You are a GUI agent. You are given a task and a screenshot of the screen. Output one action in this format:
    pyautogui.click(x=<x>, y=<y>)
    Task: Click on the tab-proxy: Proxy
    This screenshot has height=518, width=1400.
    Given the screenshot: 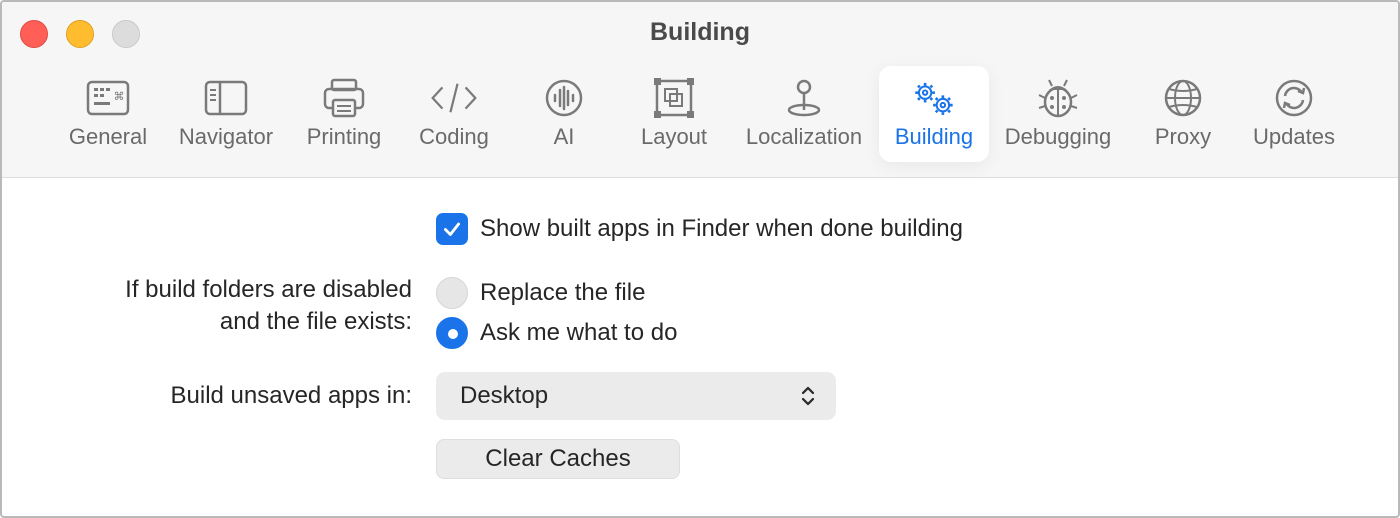 What is the action you would take?
    pyautogui.click(x=1183, y=114)
    